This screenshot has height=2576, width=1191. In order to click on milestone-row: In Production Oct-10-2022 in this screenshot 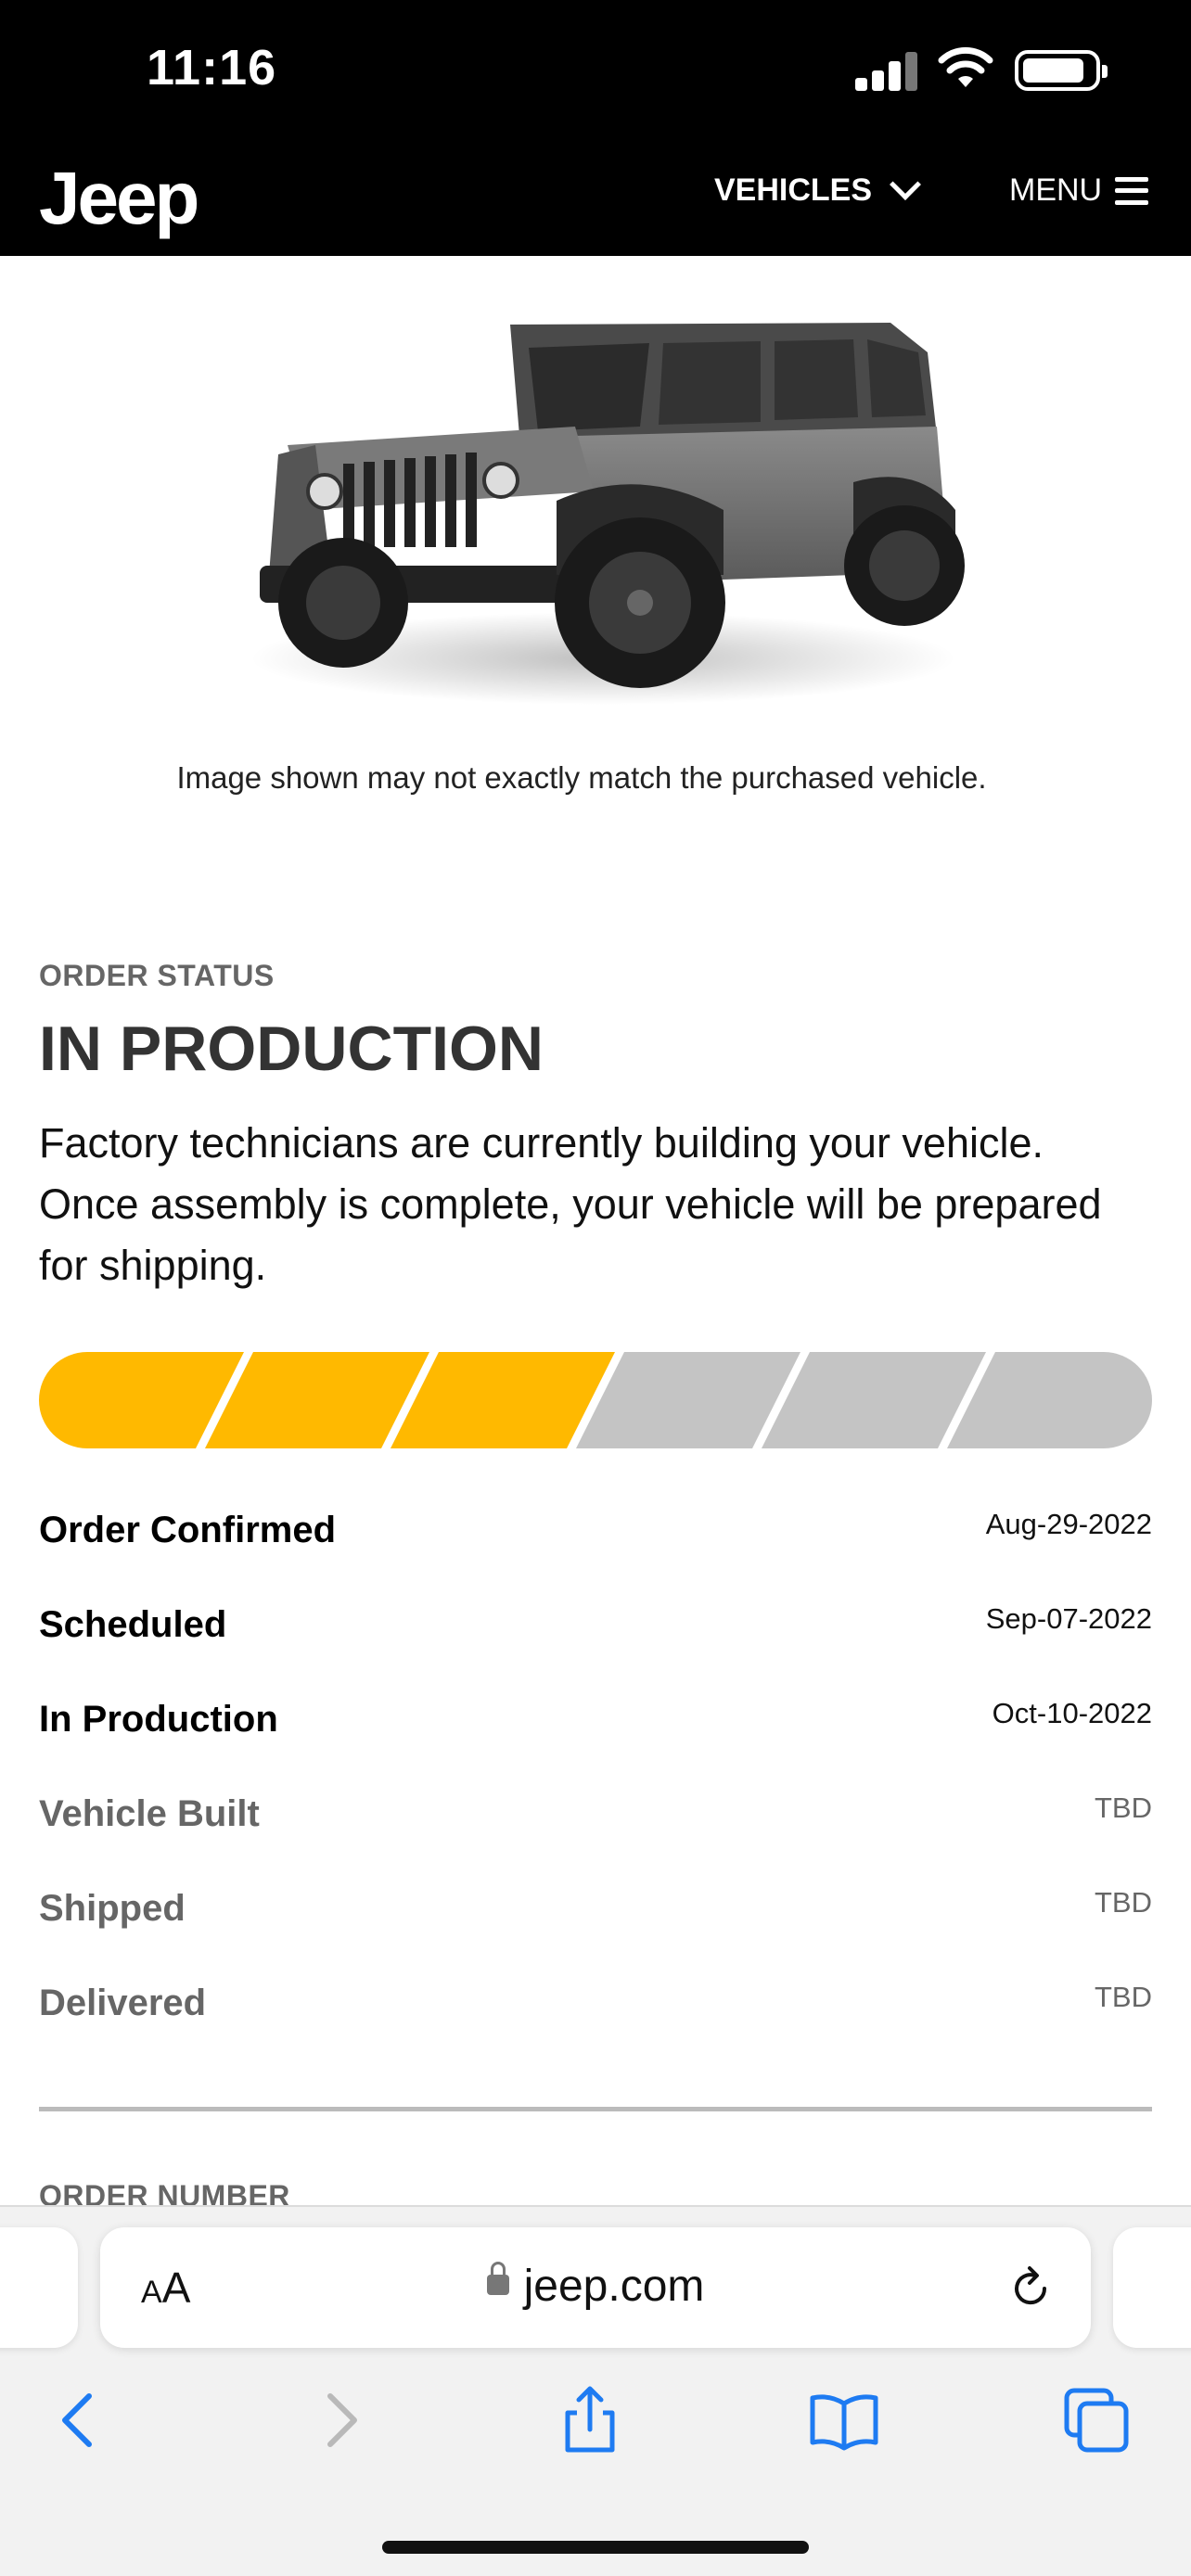, I will do `click(595, 1739)`.